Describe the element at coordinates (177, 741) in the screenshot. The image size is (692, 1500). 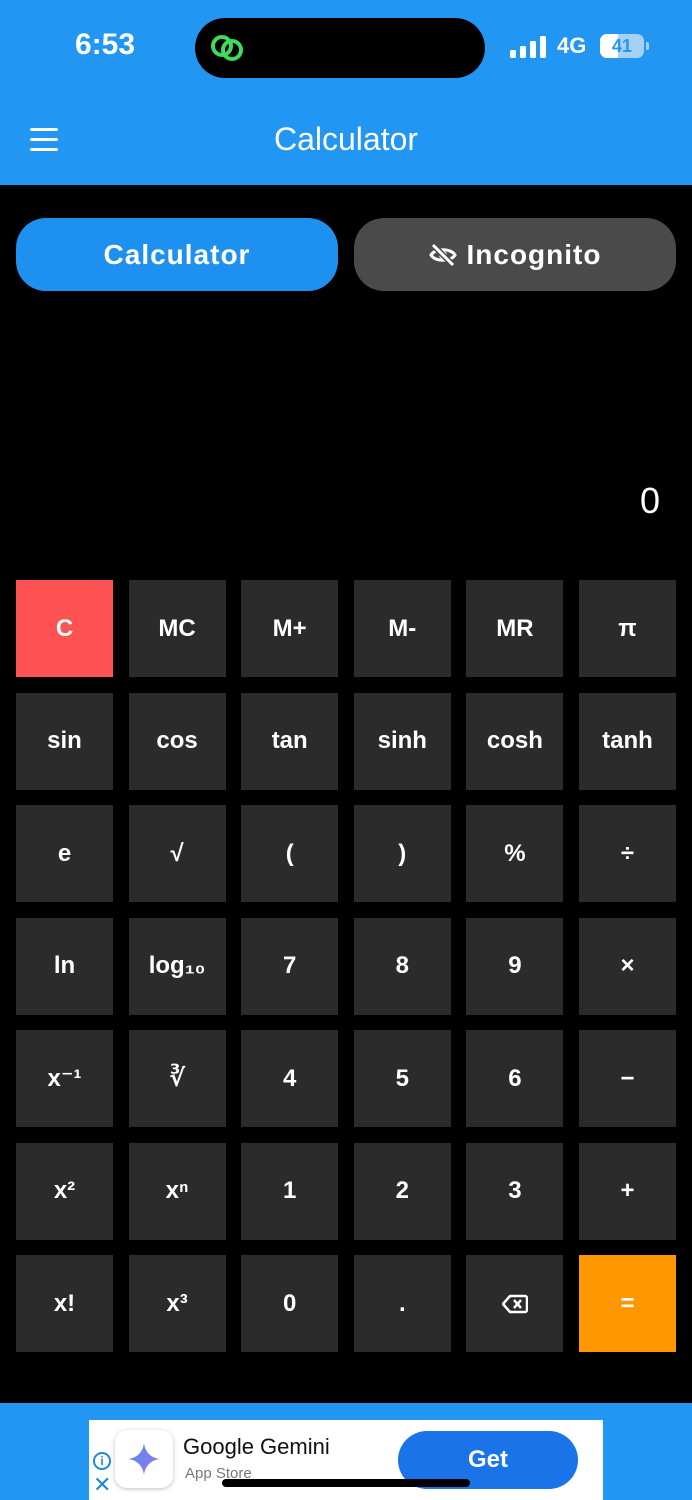
I see `key-cos: cos` at that location.